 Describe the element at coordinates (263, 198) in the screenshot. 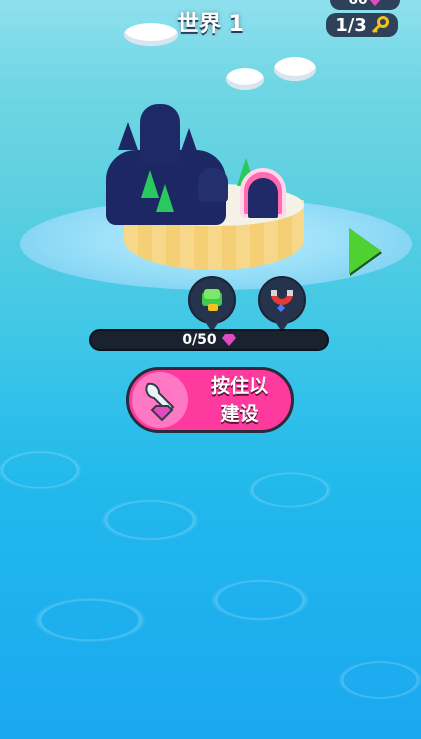

I see `portal-doorway` at that location.